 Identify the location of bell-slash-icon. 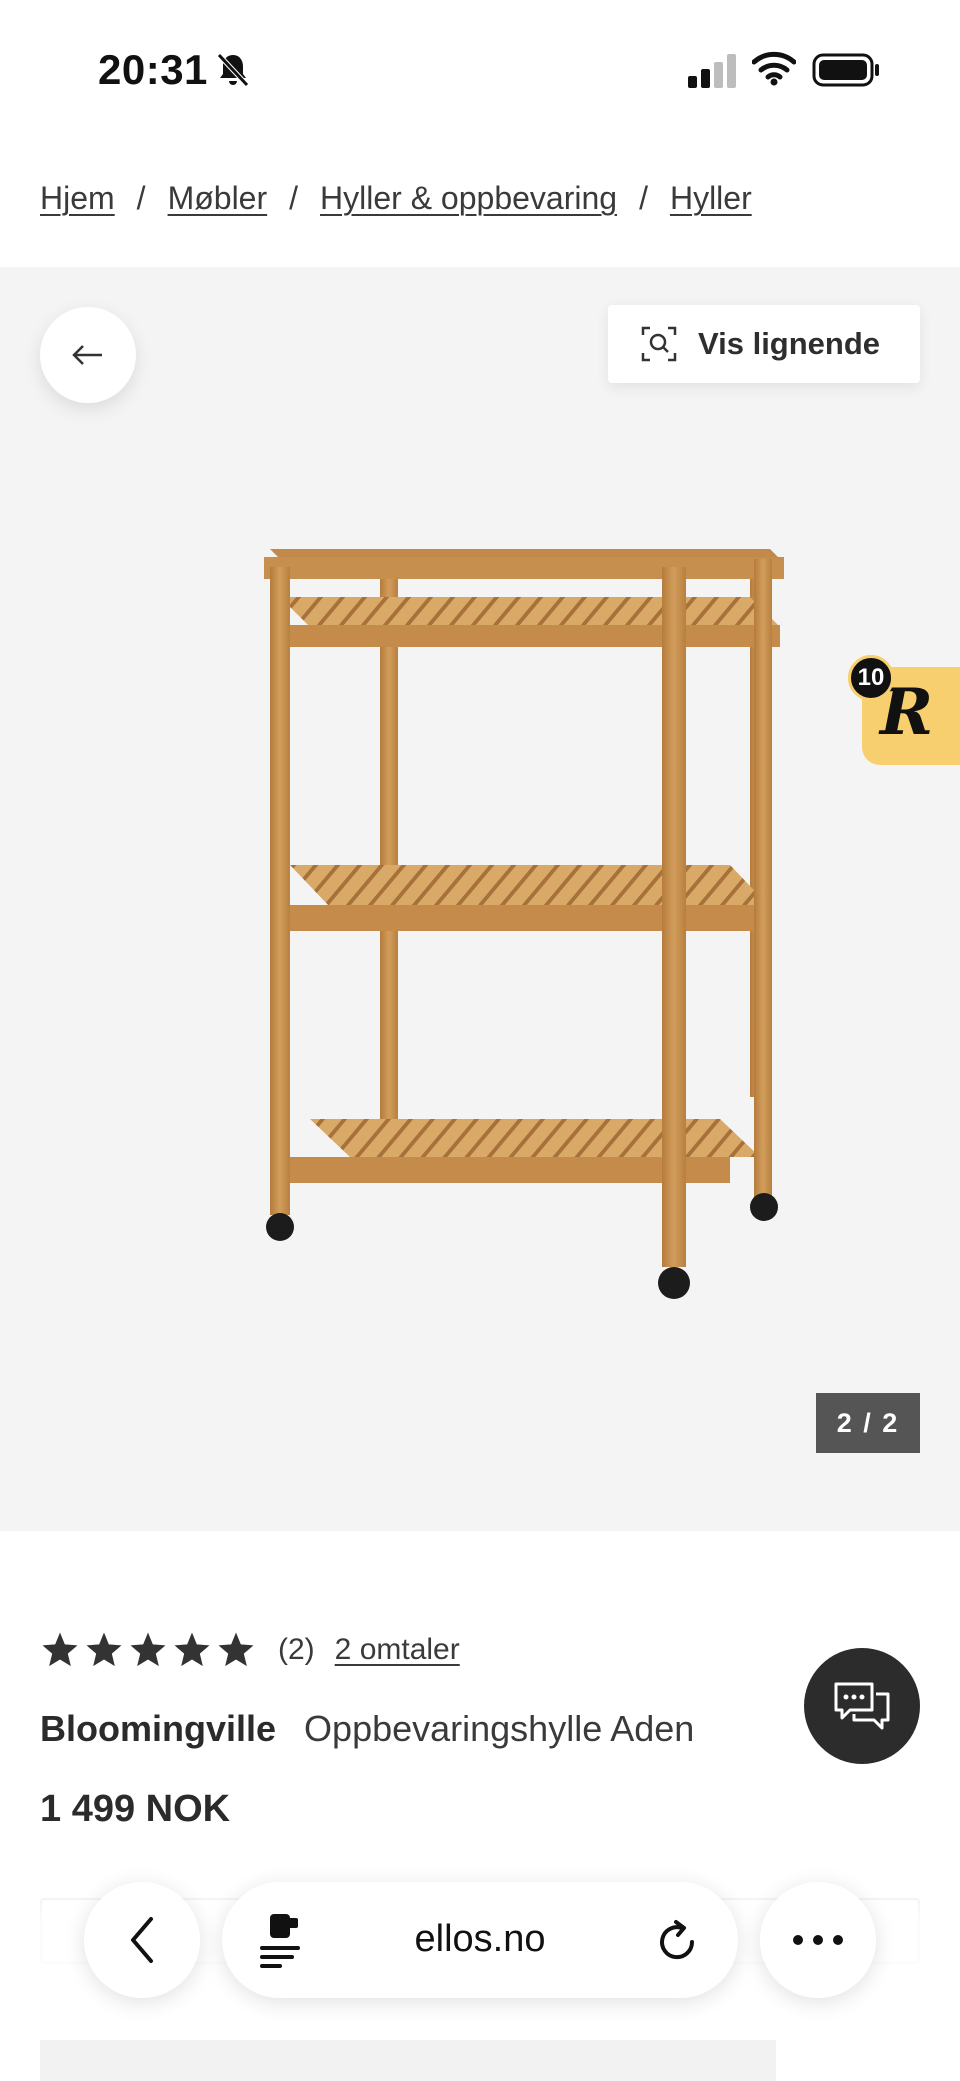
(233, 70).